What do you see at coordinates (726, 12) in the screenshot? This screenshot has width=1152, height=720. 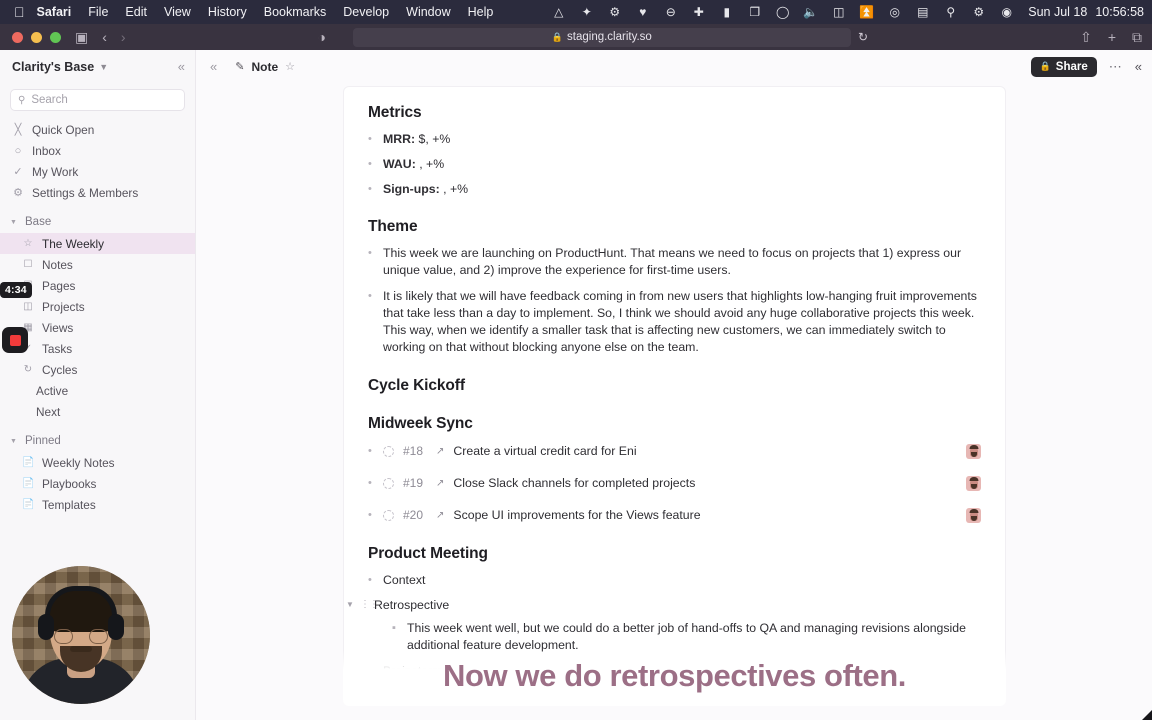 I see `display-icon: ▮` at bounding box center [726, 12].